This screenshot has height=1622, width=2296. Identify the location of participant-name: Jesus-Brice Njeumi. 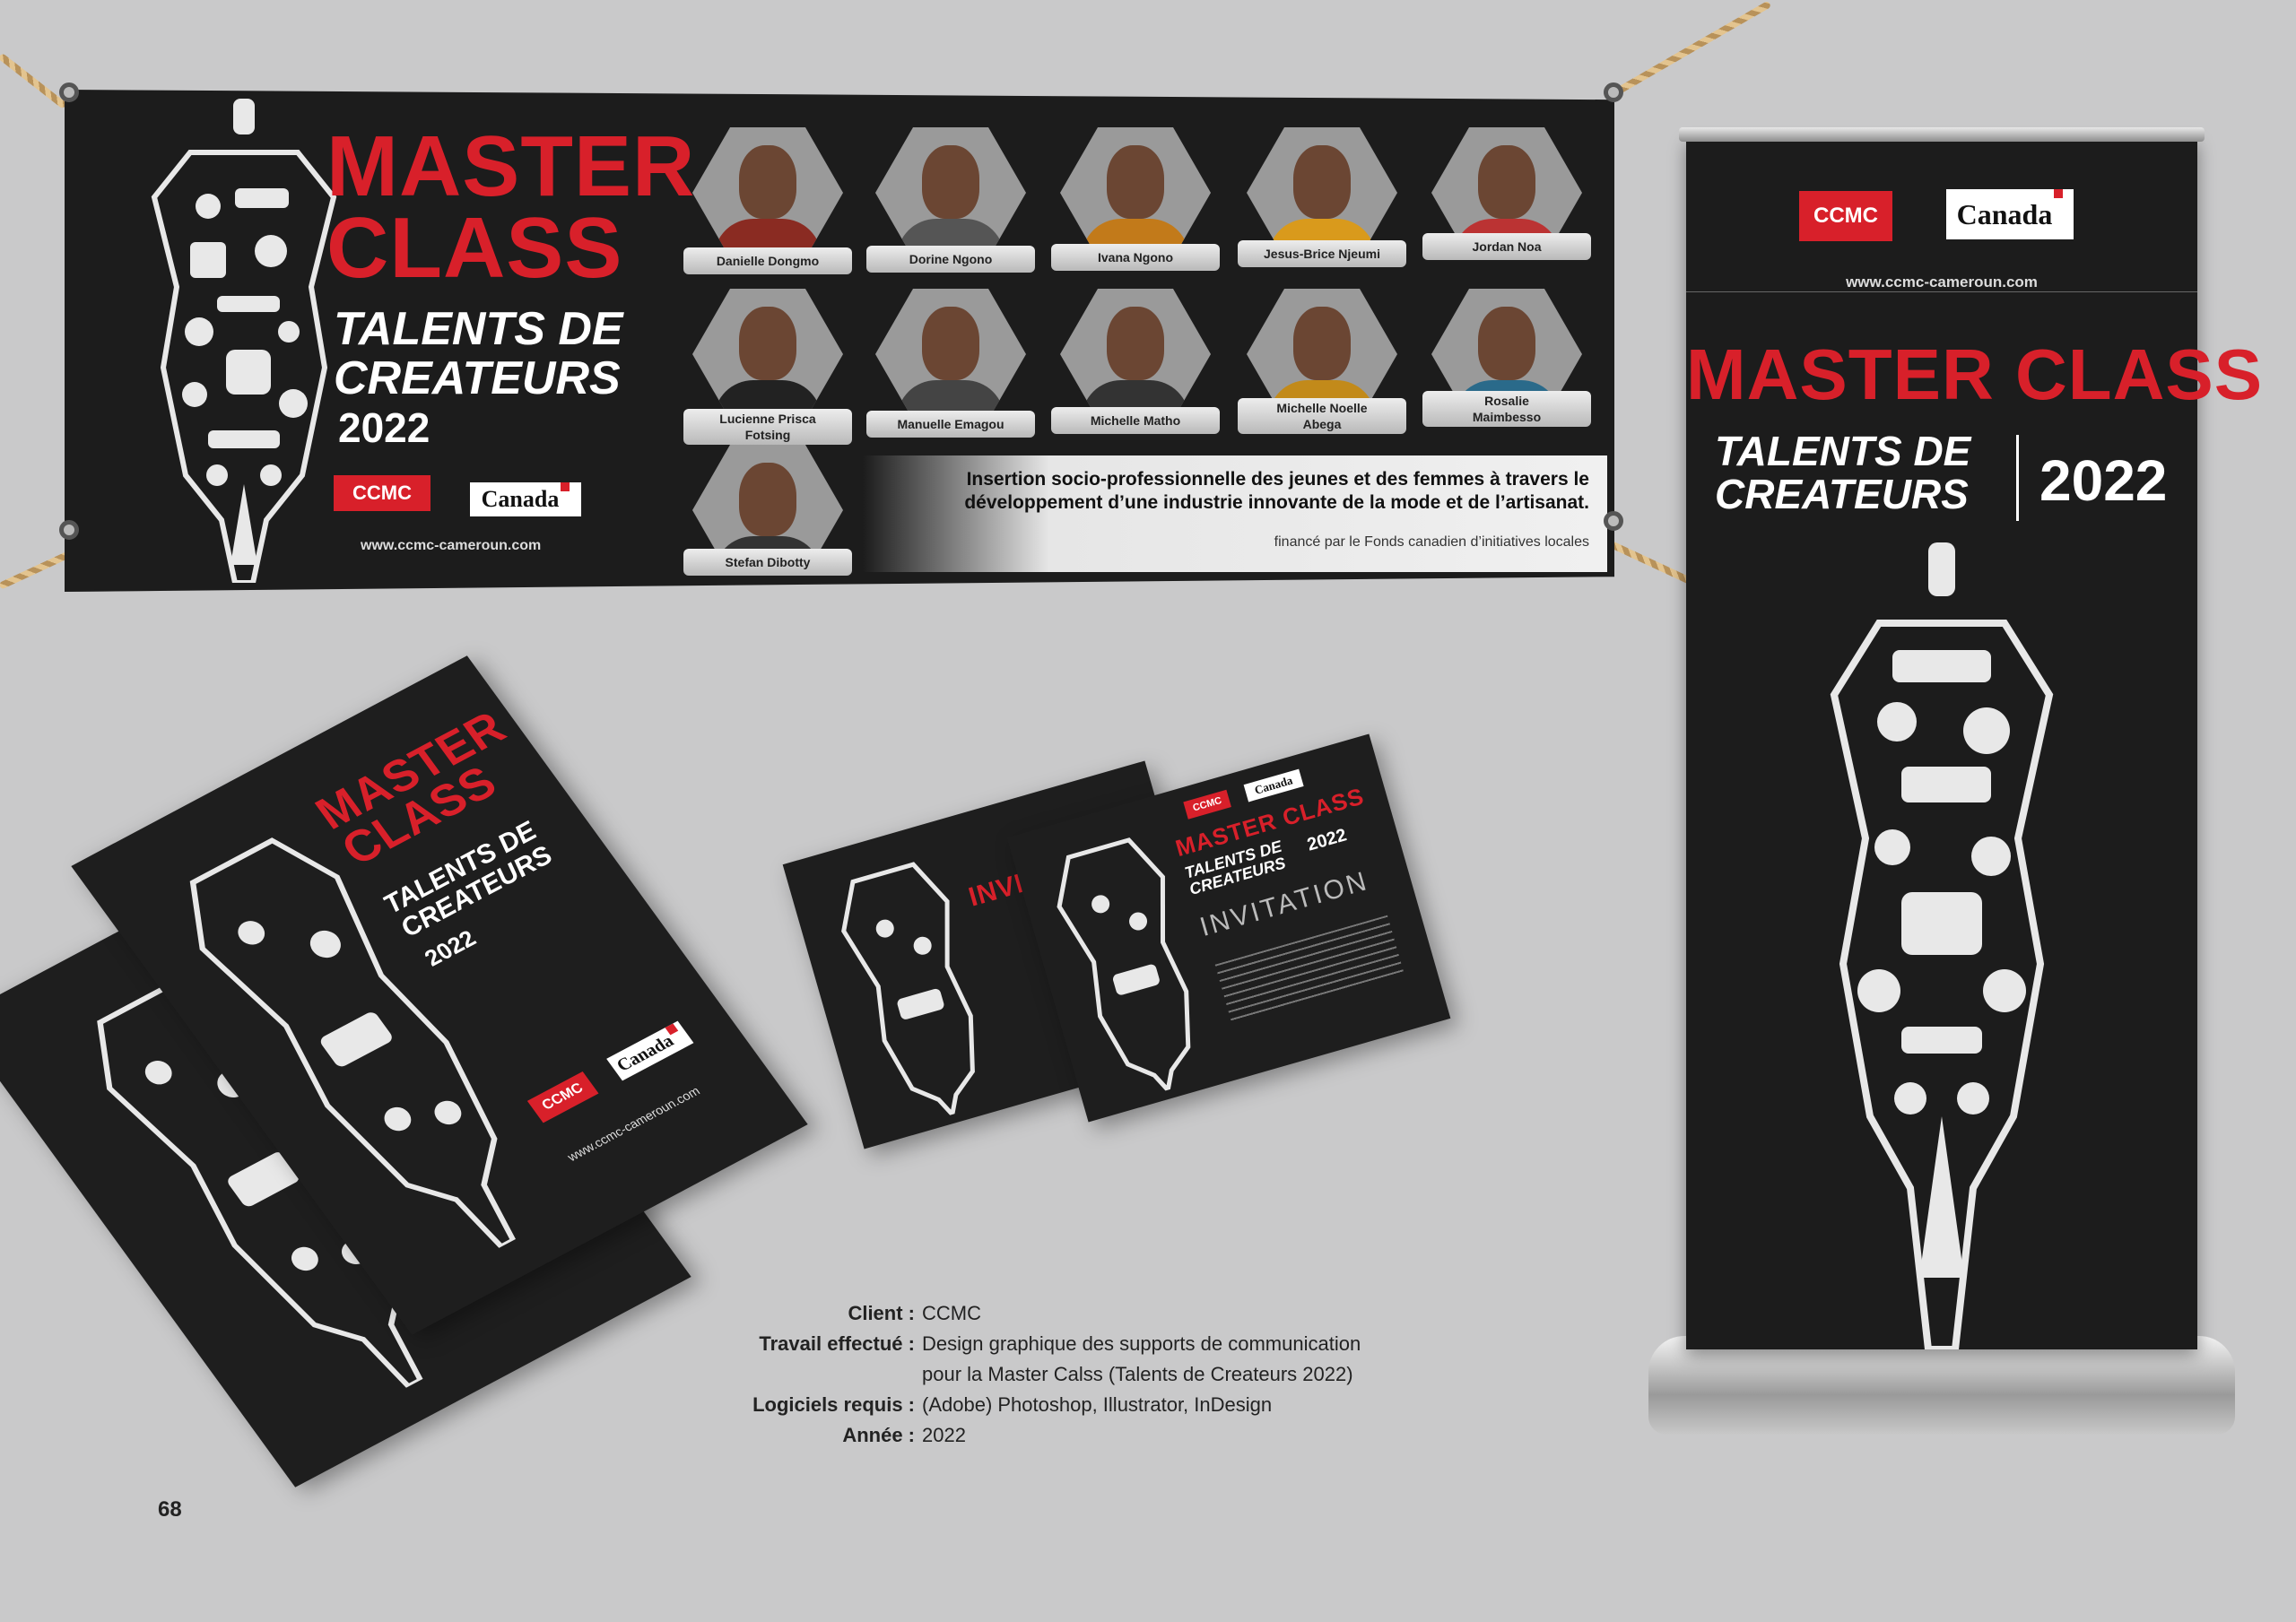
(1322, 253).